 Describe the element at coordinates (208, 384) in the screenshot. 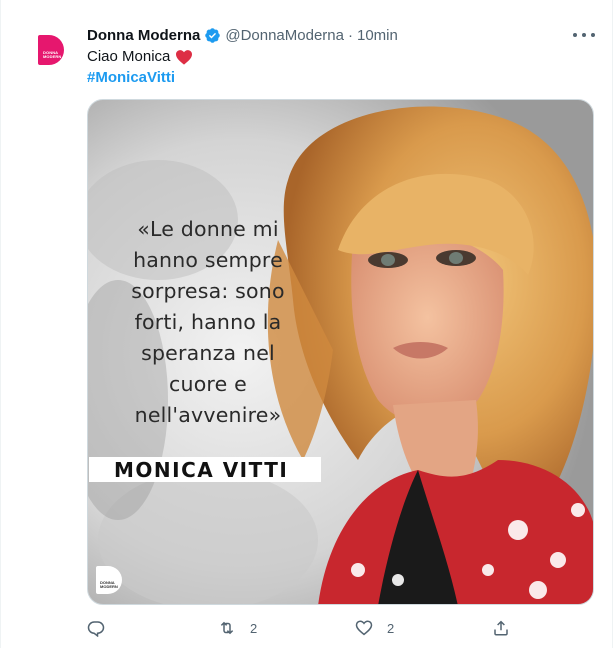

I see `quote-line: cuore e` at that location.